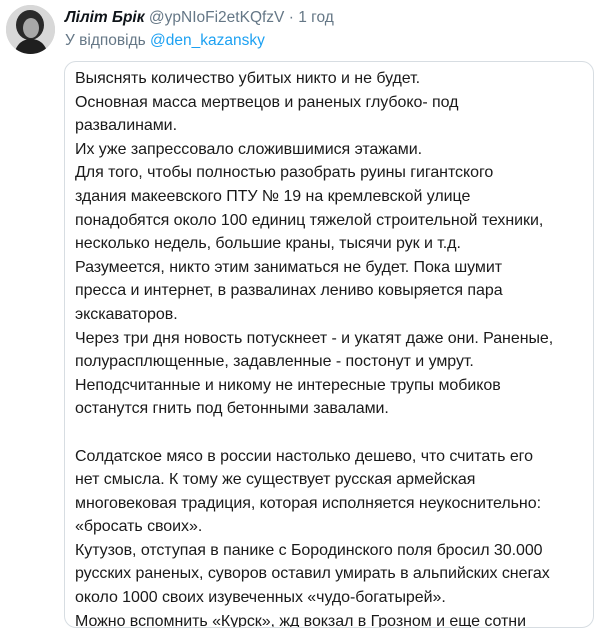  Describe the element at coordinates (126, 314) in the screenshot. I see `card-text-line: экскаваторов.` at that location.